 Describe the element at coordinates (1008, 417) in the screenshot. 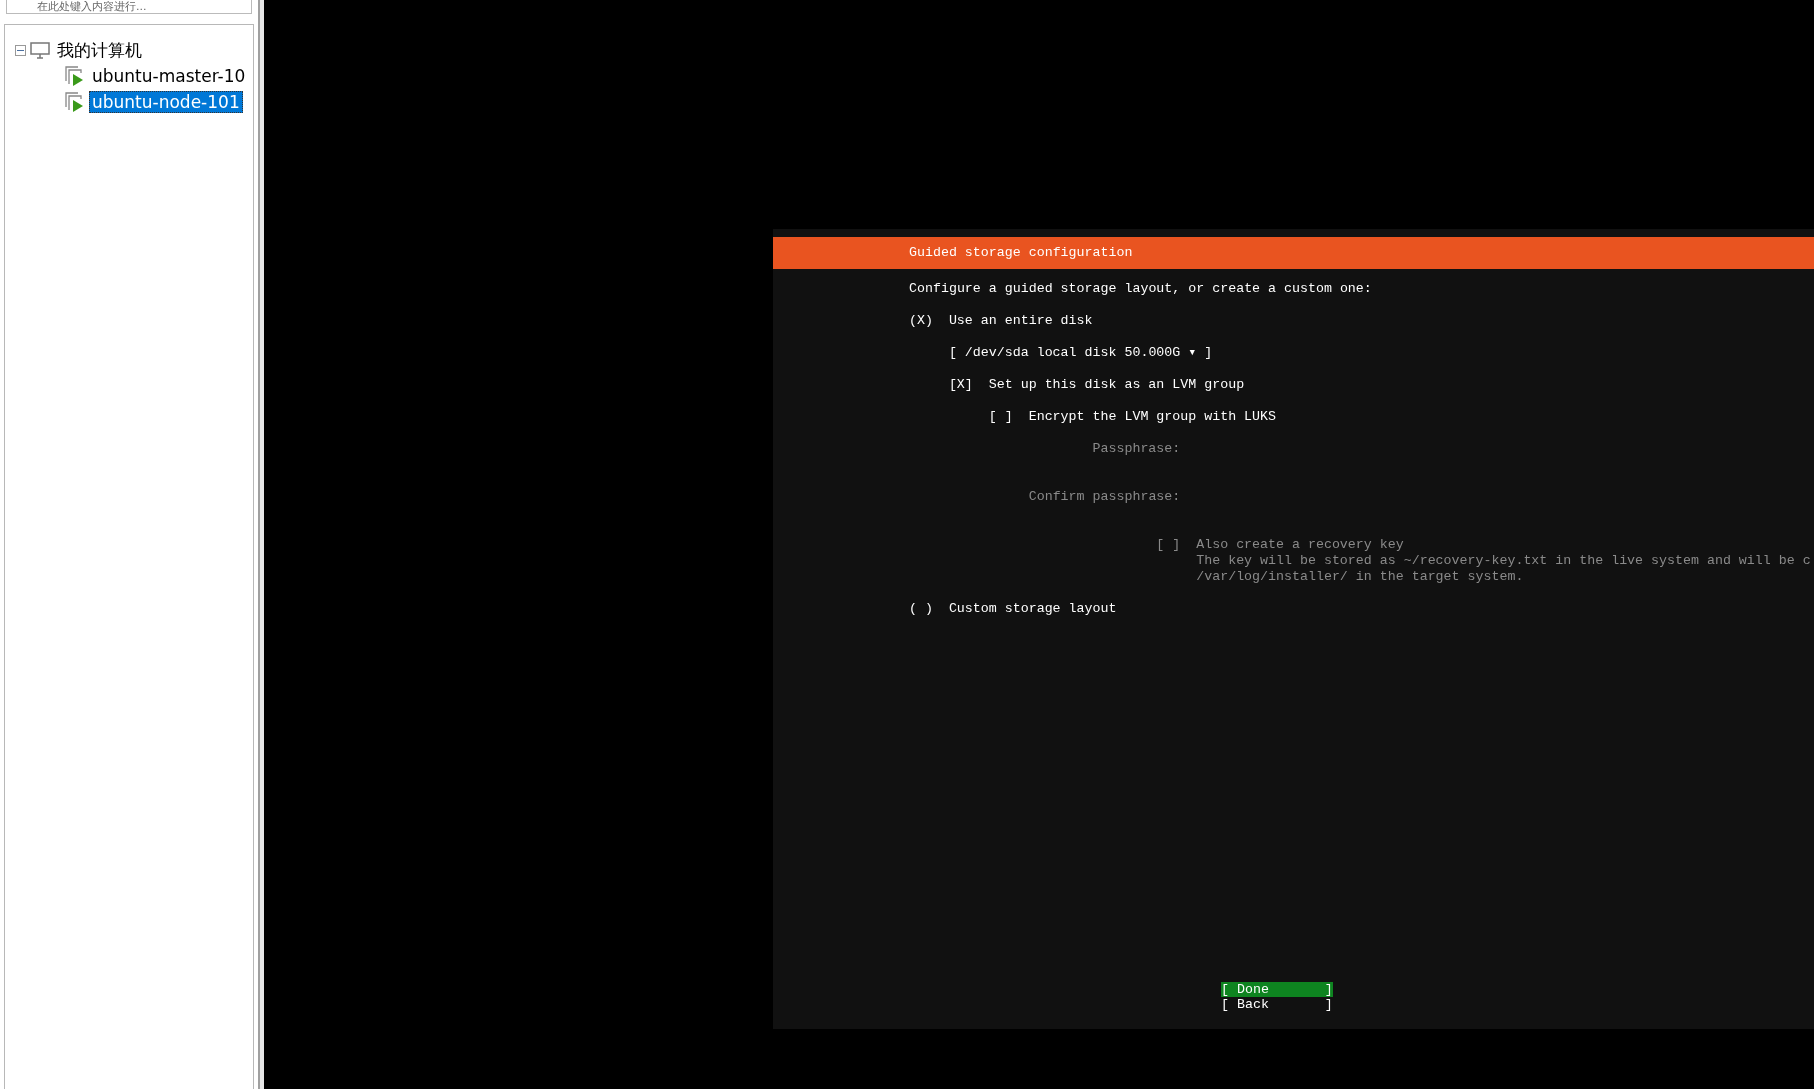

I see `checkbox: [ ]` at that location.